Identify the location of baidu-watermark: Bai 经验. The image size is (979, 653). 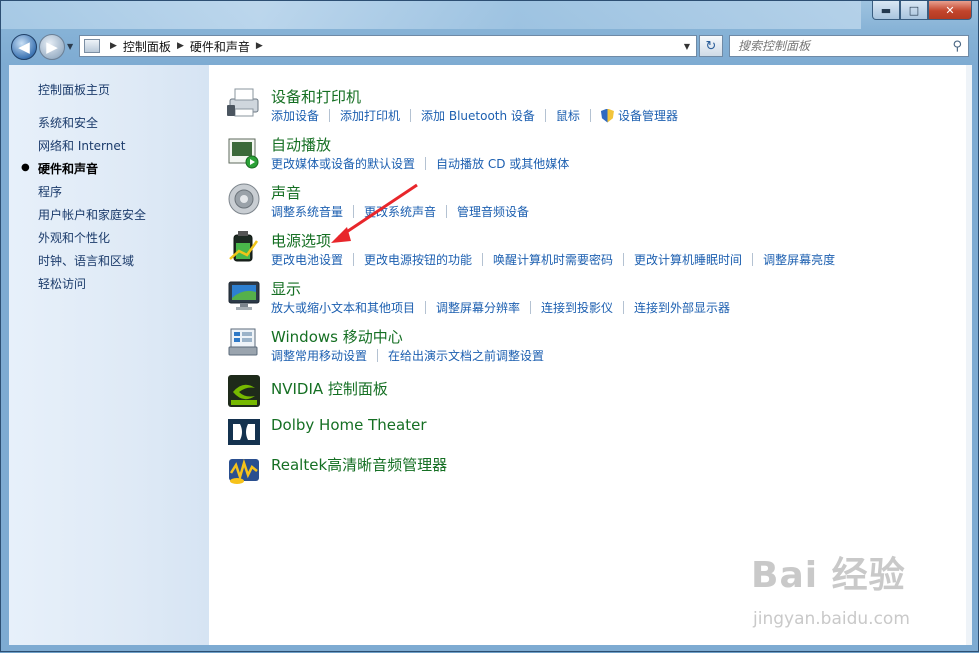
(828, 575).